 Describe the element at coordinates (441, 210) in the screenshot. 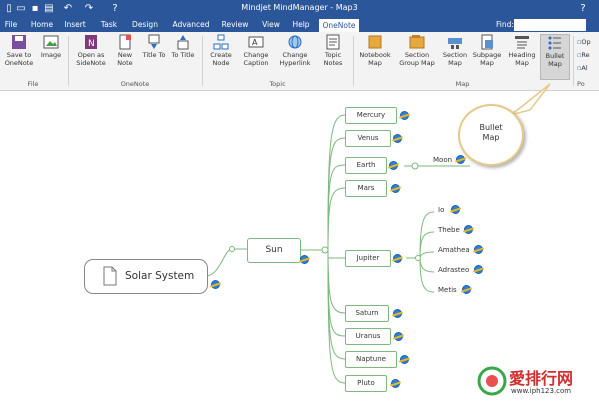

I see `jupiter-moon-topic: Io` at that location.